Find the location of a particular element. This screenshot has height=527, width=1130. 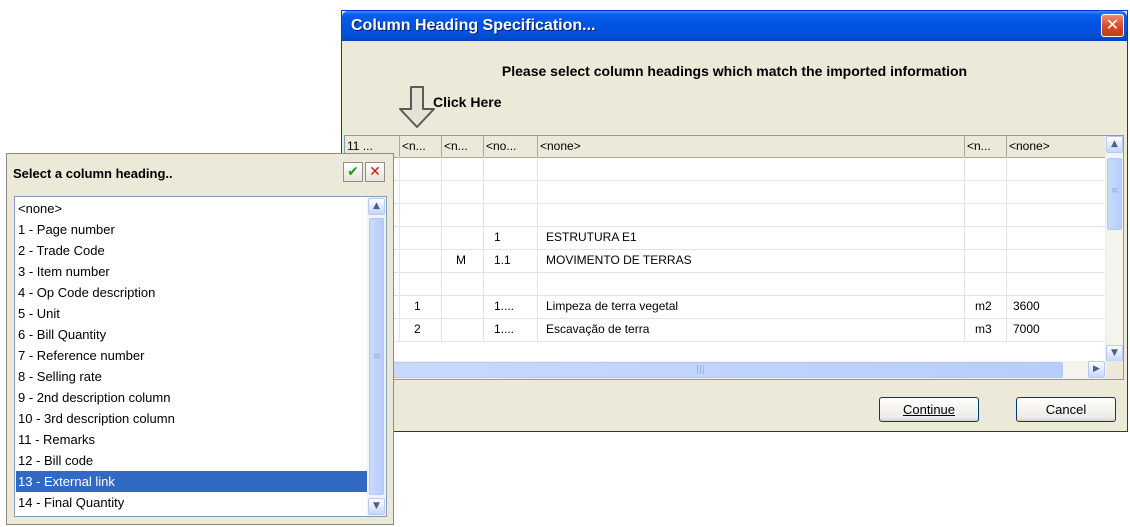

table-row: 2 1.... Escavação de terra m3 7000 is located at coordinates (725, 330).